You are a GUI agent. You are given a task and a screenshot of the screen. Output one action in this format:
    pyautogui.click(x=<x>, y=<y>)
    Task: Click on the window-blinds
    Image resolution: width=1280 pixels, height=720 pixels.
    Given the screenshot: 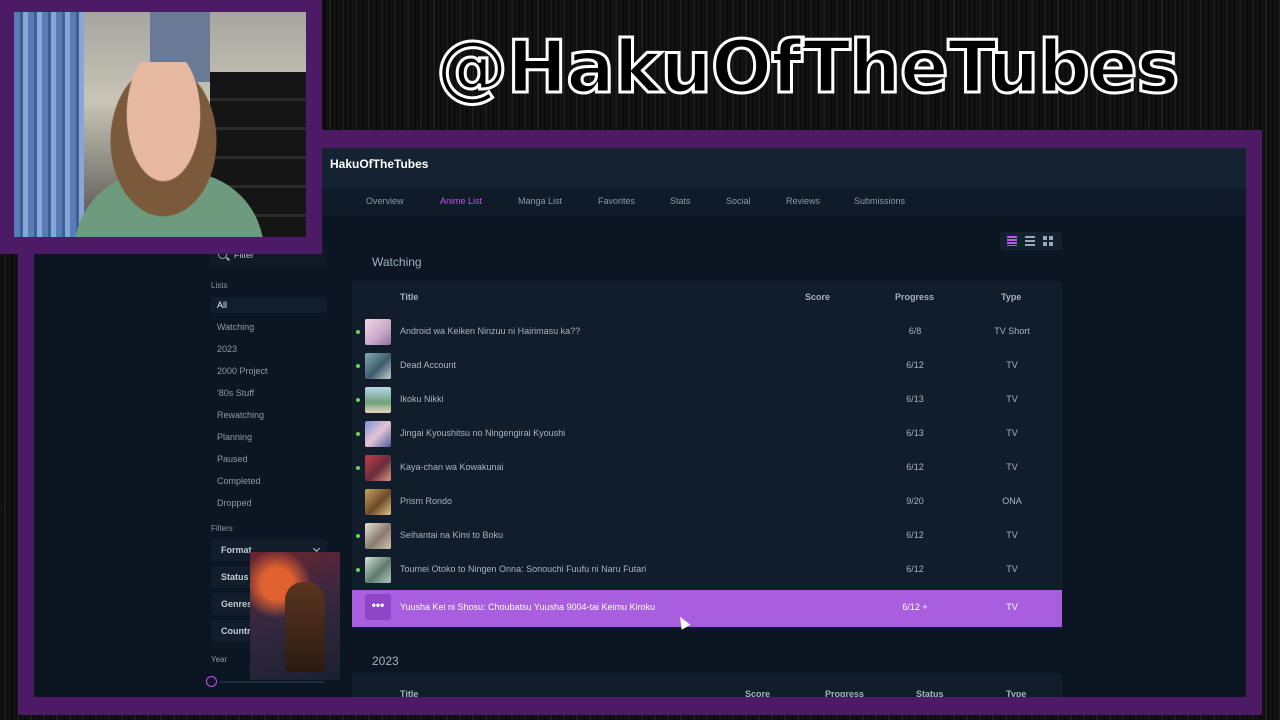 What is the action you would take?
    pyautogui.click(x=49, y=124)
    